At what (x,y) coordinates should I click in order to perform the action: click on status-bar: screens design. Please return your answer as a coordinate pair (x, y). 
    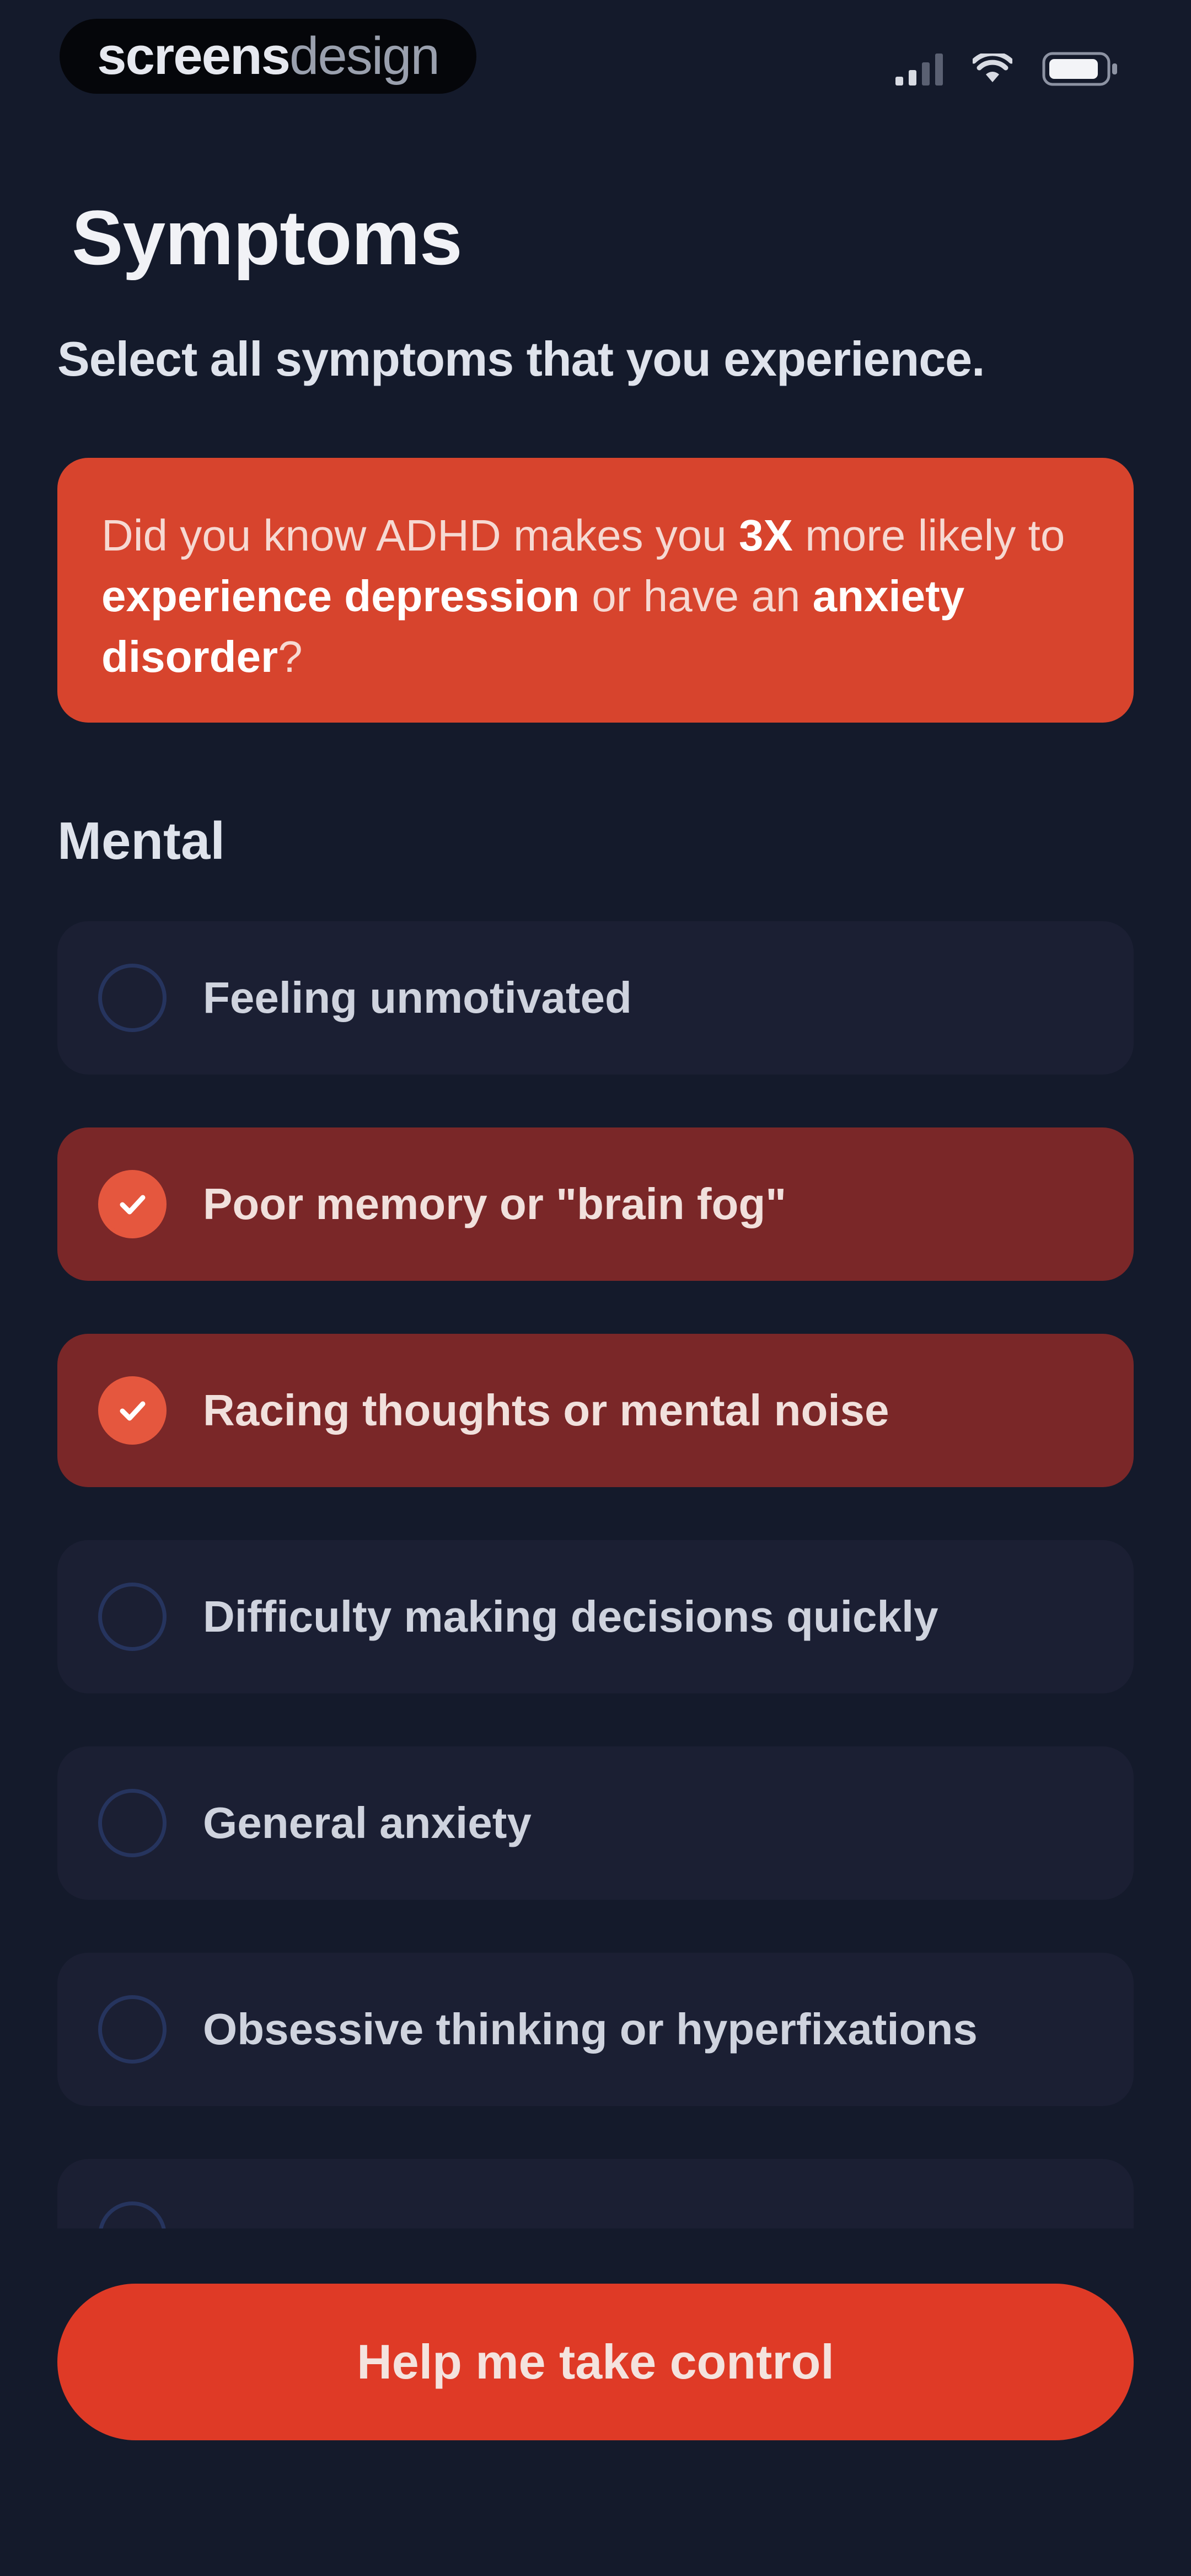
    Looking at the image, I should click on (595, 55).